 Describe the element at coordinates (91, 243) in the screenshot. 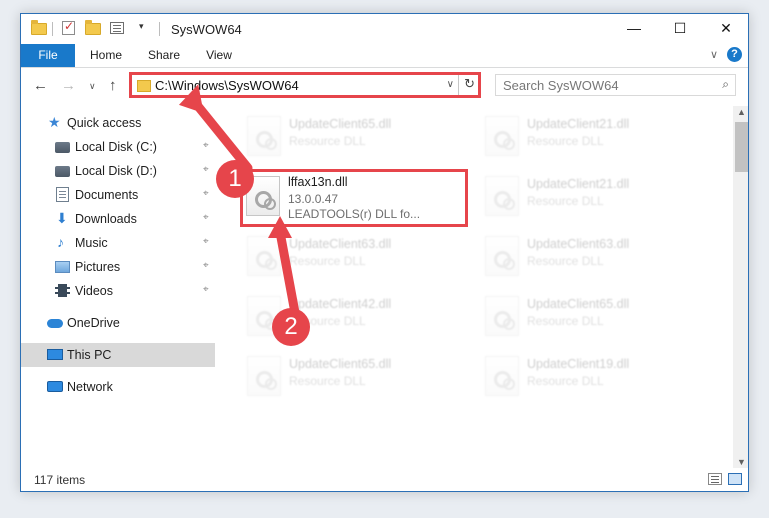

I see `sidebar-item-label: Music` at that location.